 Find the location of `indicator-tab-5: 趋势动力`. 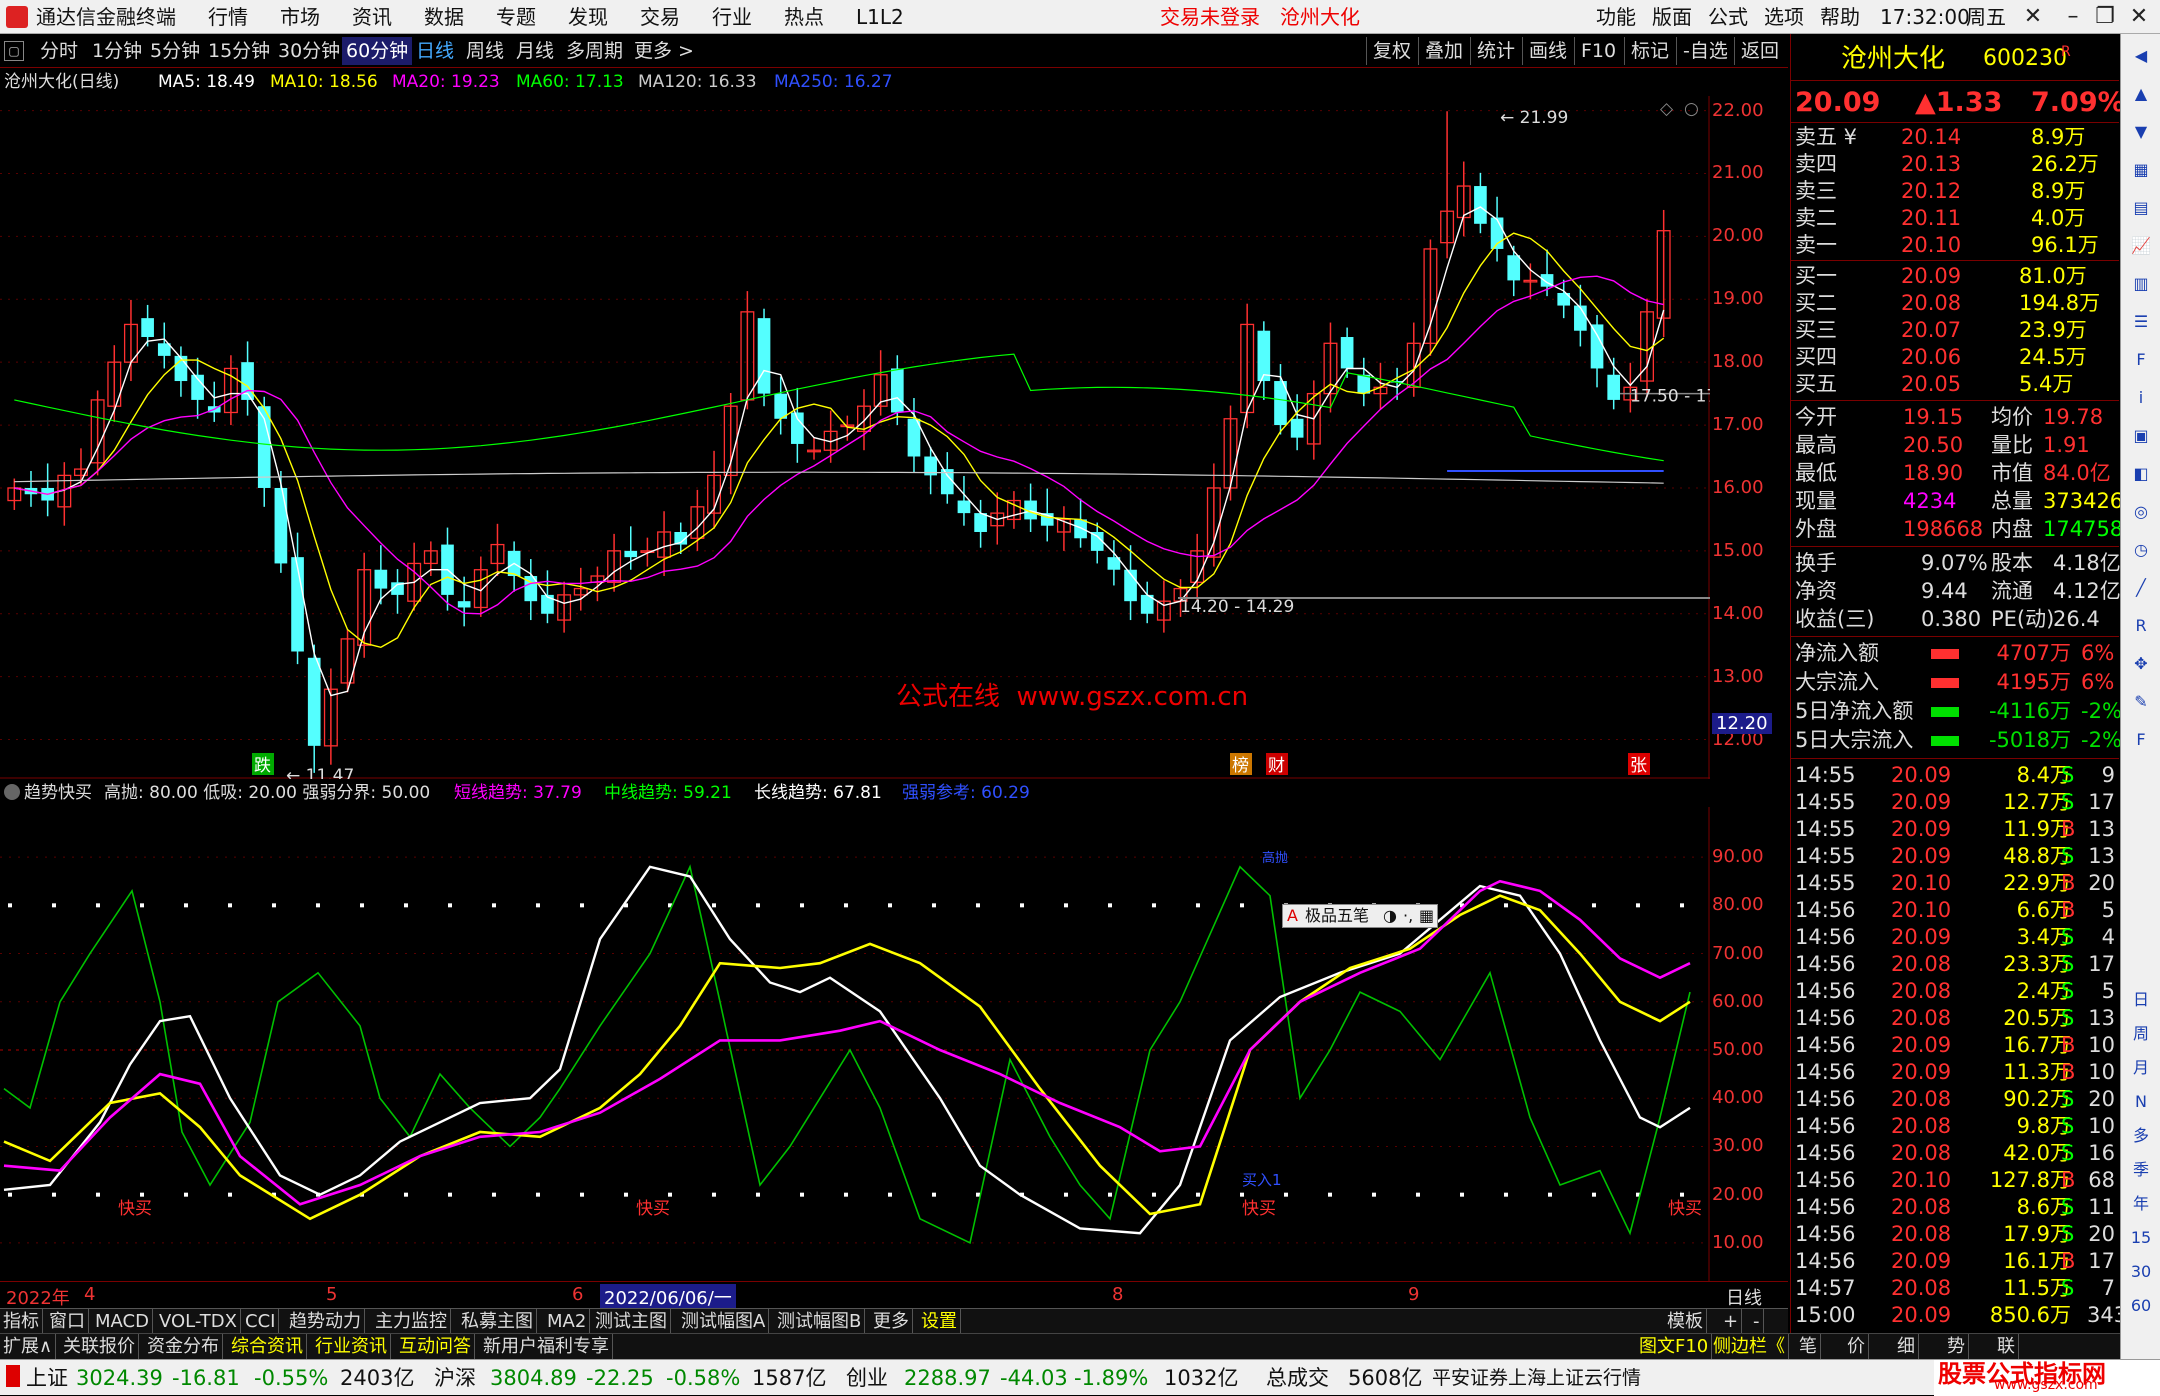

indicator-tab-5: 趋势动力 is located at coordinates (325, 1321).